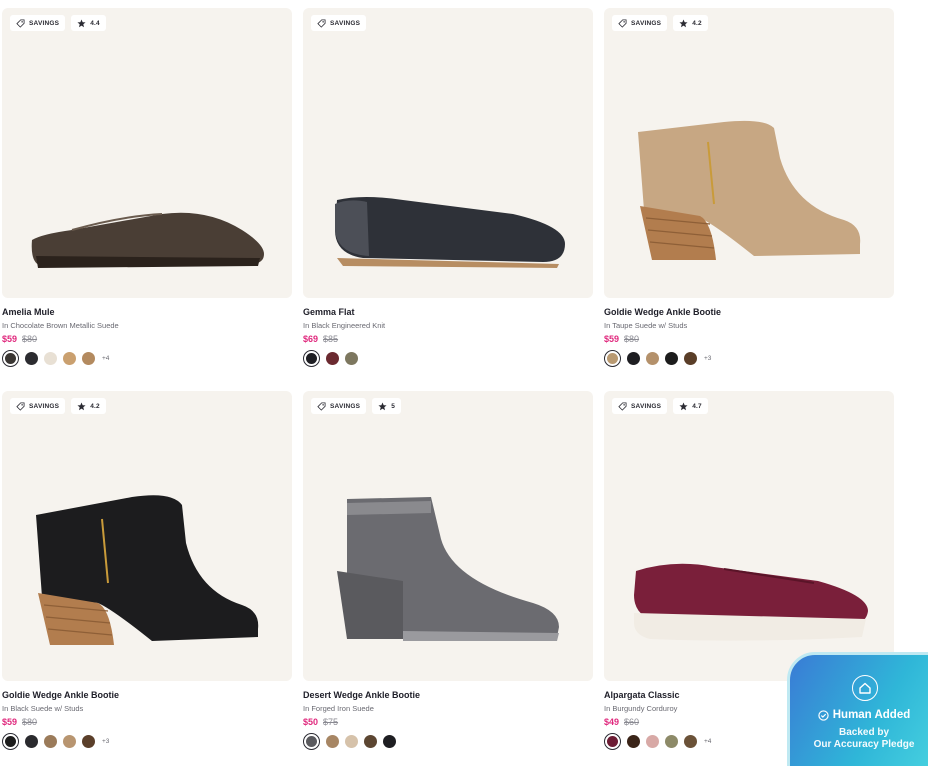 Image resolution: width=928 pixels, height=766 pixels. I want to click on product-image-area: SAVINGS 5, so click(448, 536).